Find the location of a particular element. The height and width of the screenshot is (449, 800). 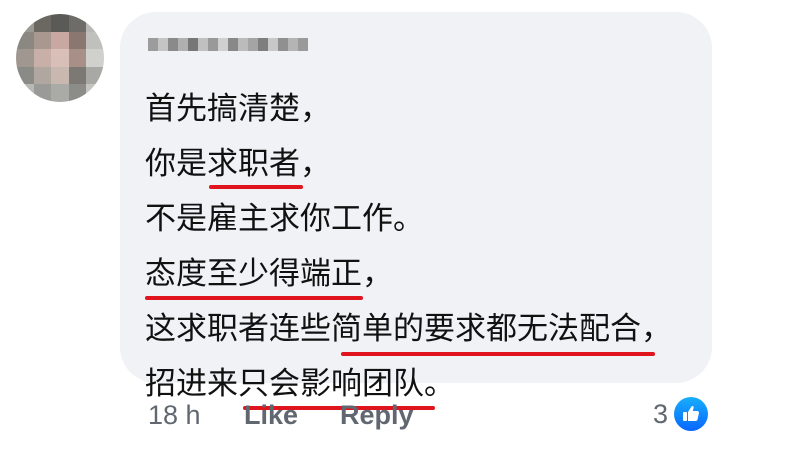

reaction-summary: 3 is located at coordinates (681, 414).